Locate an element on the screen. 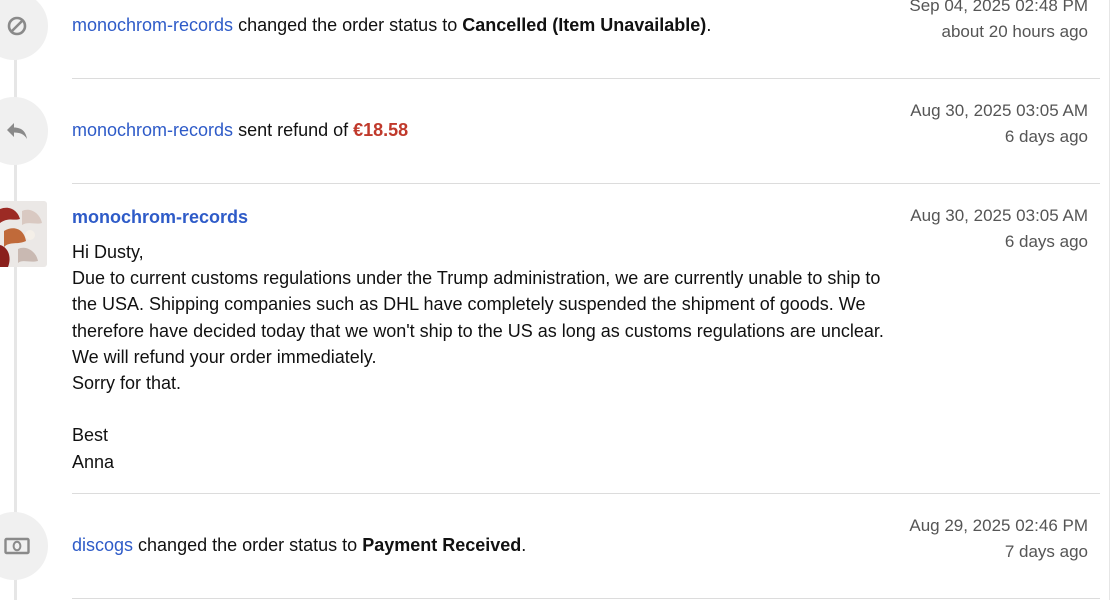  order-status: Cancelled (Item Unavailable) is located at coordinates (584, 25).